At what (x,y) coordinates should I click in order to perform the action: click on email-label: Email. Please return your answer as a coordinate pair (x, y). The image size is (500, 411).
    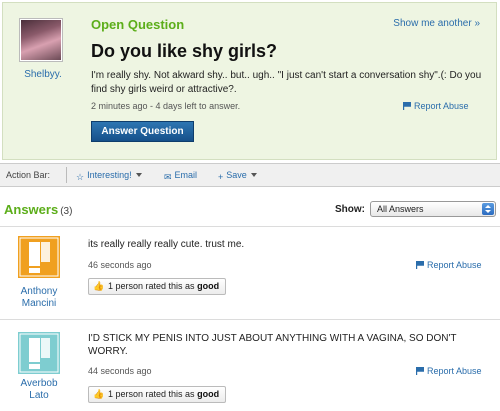
    Looking at the image, I should click on (186, 175).